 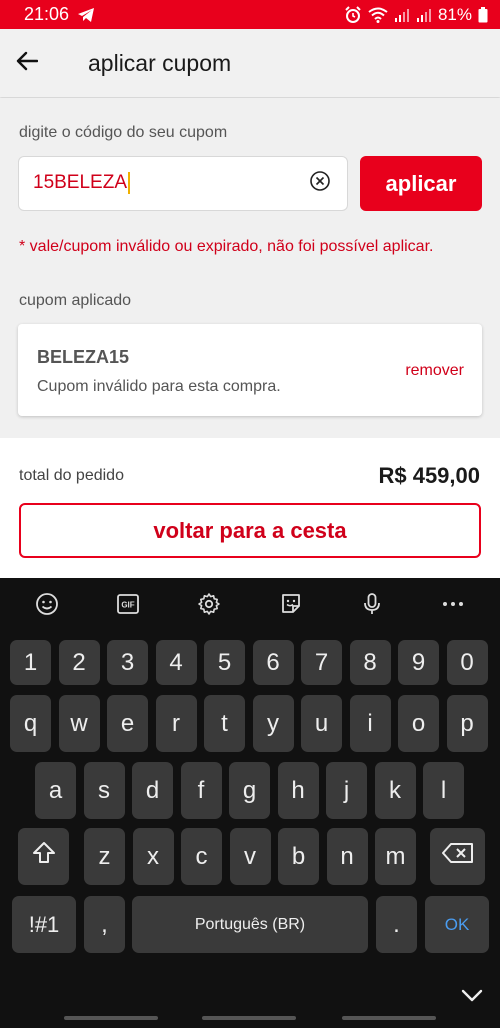 What do you see at coordinates (321, 662) in the screenshot?
I see `number-key-7: 7` at bounding box center [321, 662].